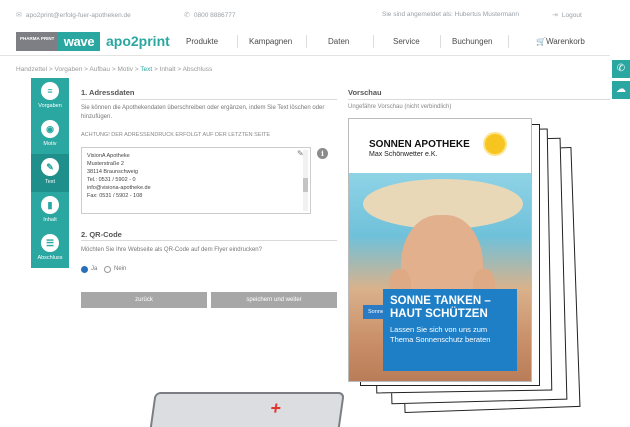  Describe the element at coordinates (247, 409) in the screenshot. I see `product-device-illustration: +` at that location.